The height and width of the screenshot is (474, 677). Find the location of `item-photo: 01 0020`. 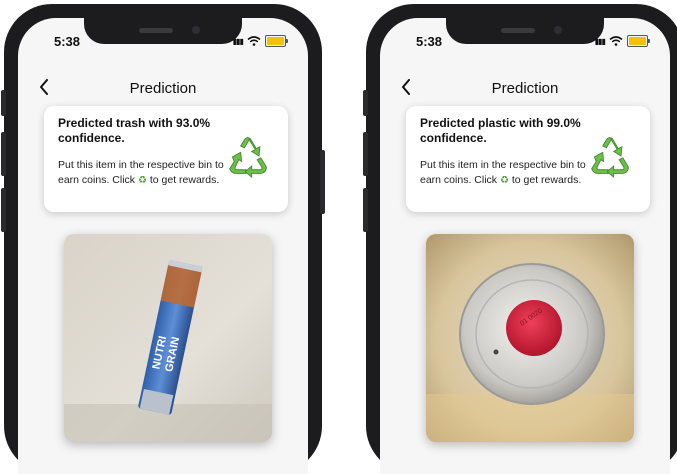

item-photo: 01 0020 is located at coordinates (530, 338).